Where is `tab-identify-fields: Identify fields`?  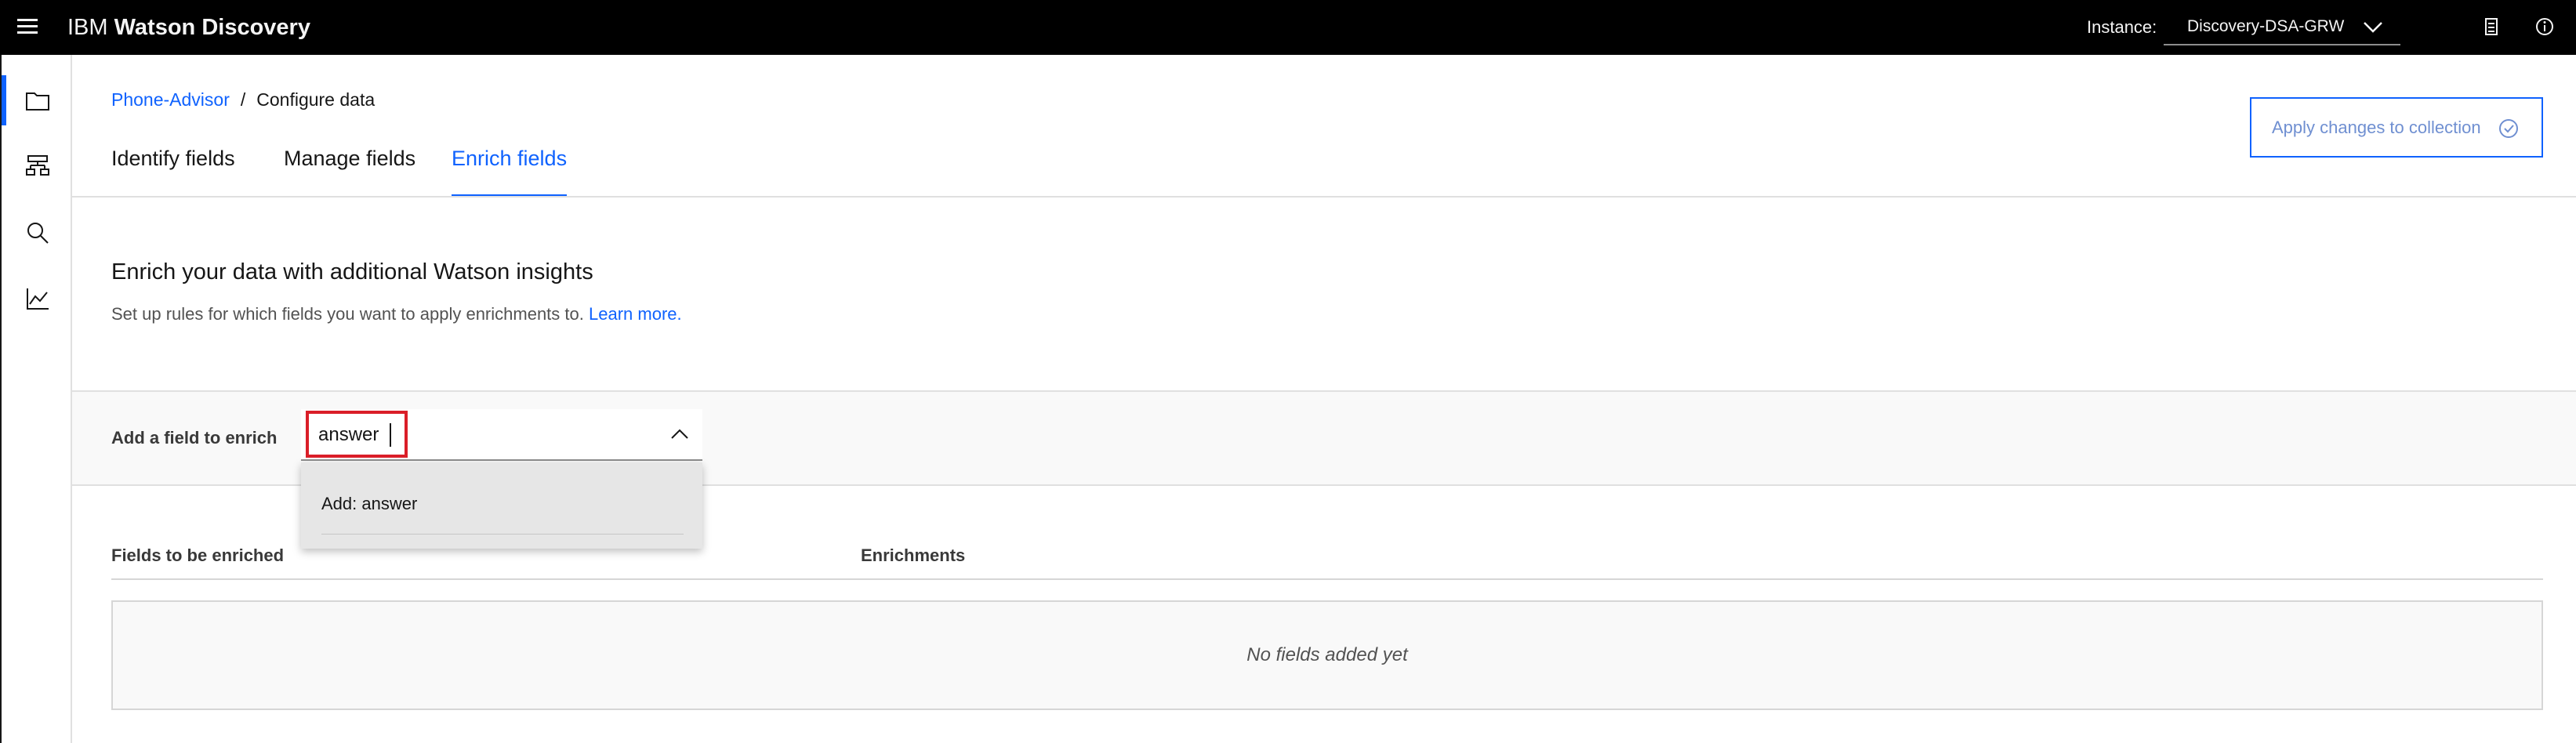
tab-identify-fields: Identify fields is located at coordinates (173, 170).